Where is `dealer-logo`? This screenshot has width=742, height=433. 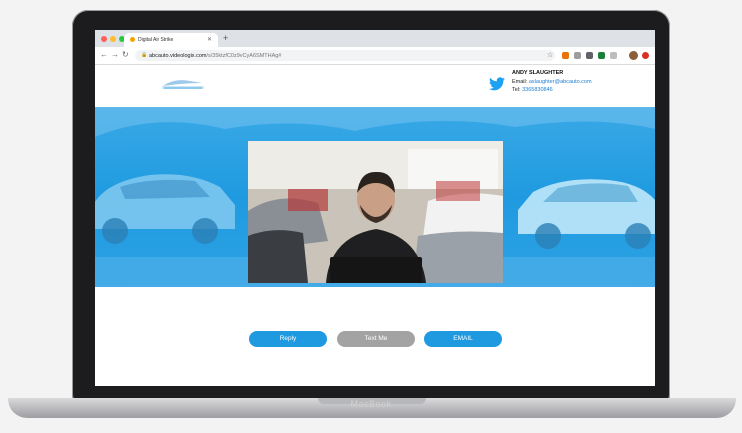
dealer-logo is located at coordinates (183, 84).